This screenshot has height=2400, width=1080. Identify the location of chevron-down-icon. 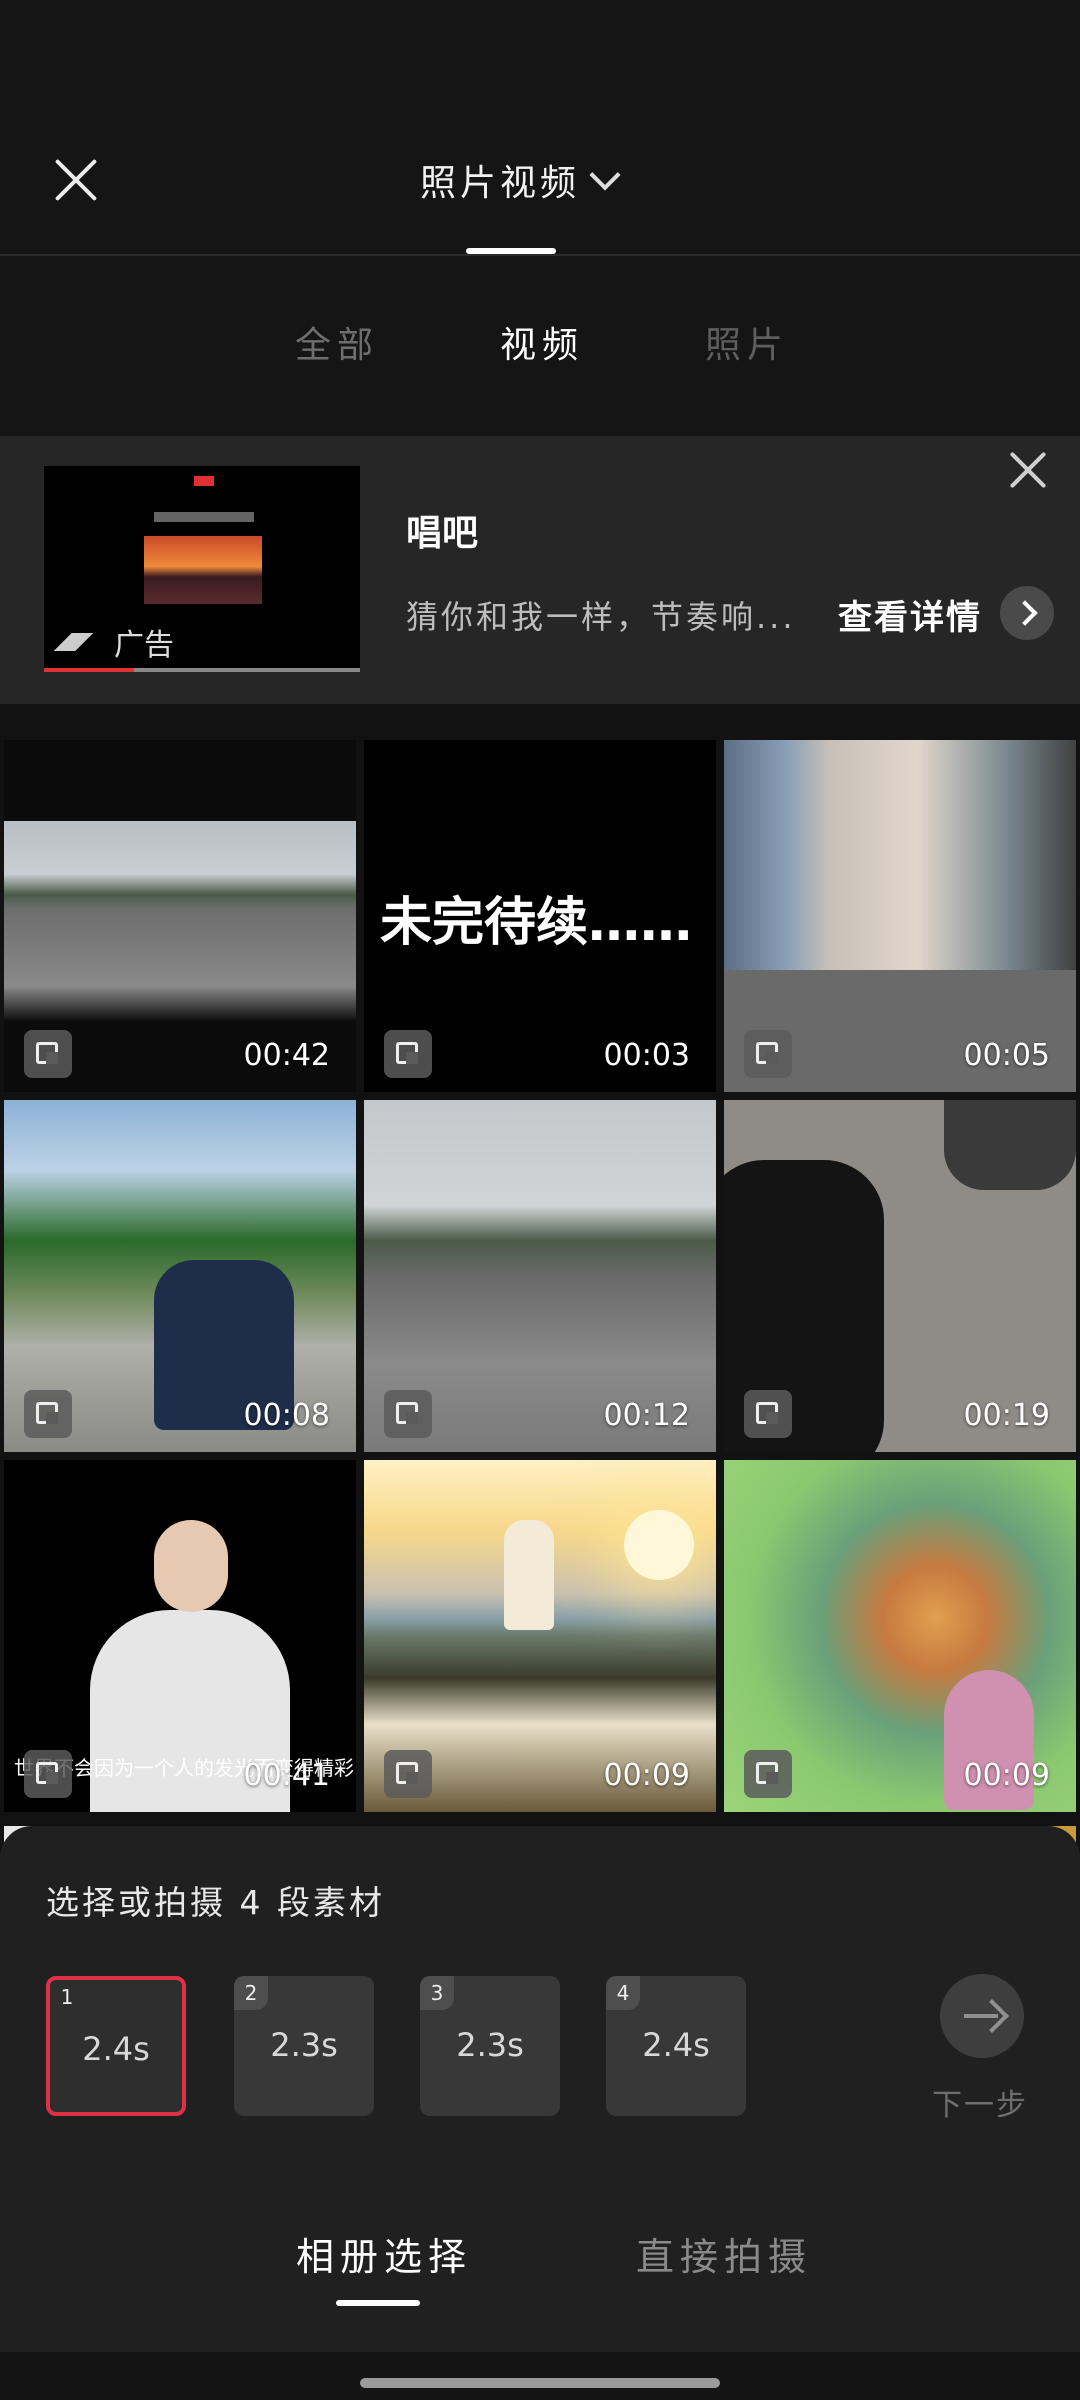
(605, 175).